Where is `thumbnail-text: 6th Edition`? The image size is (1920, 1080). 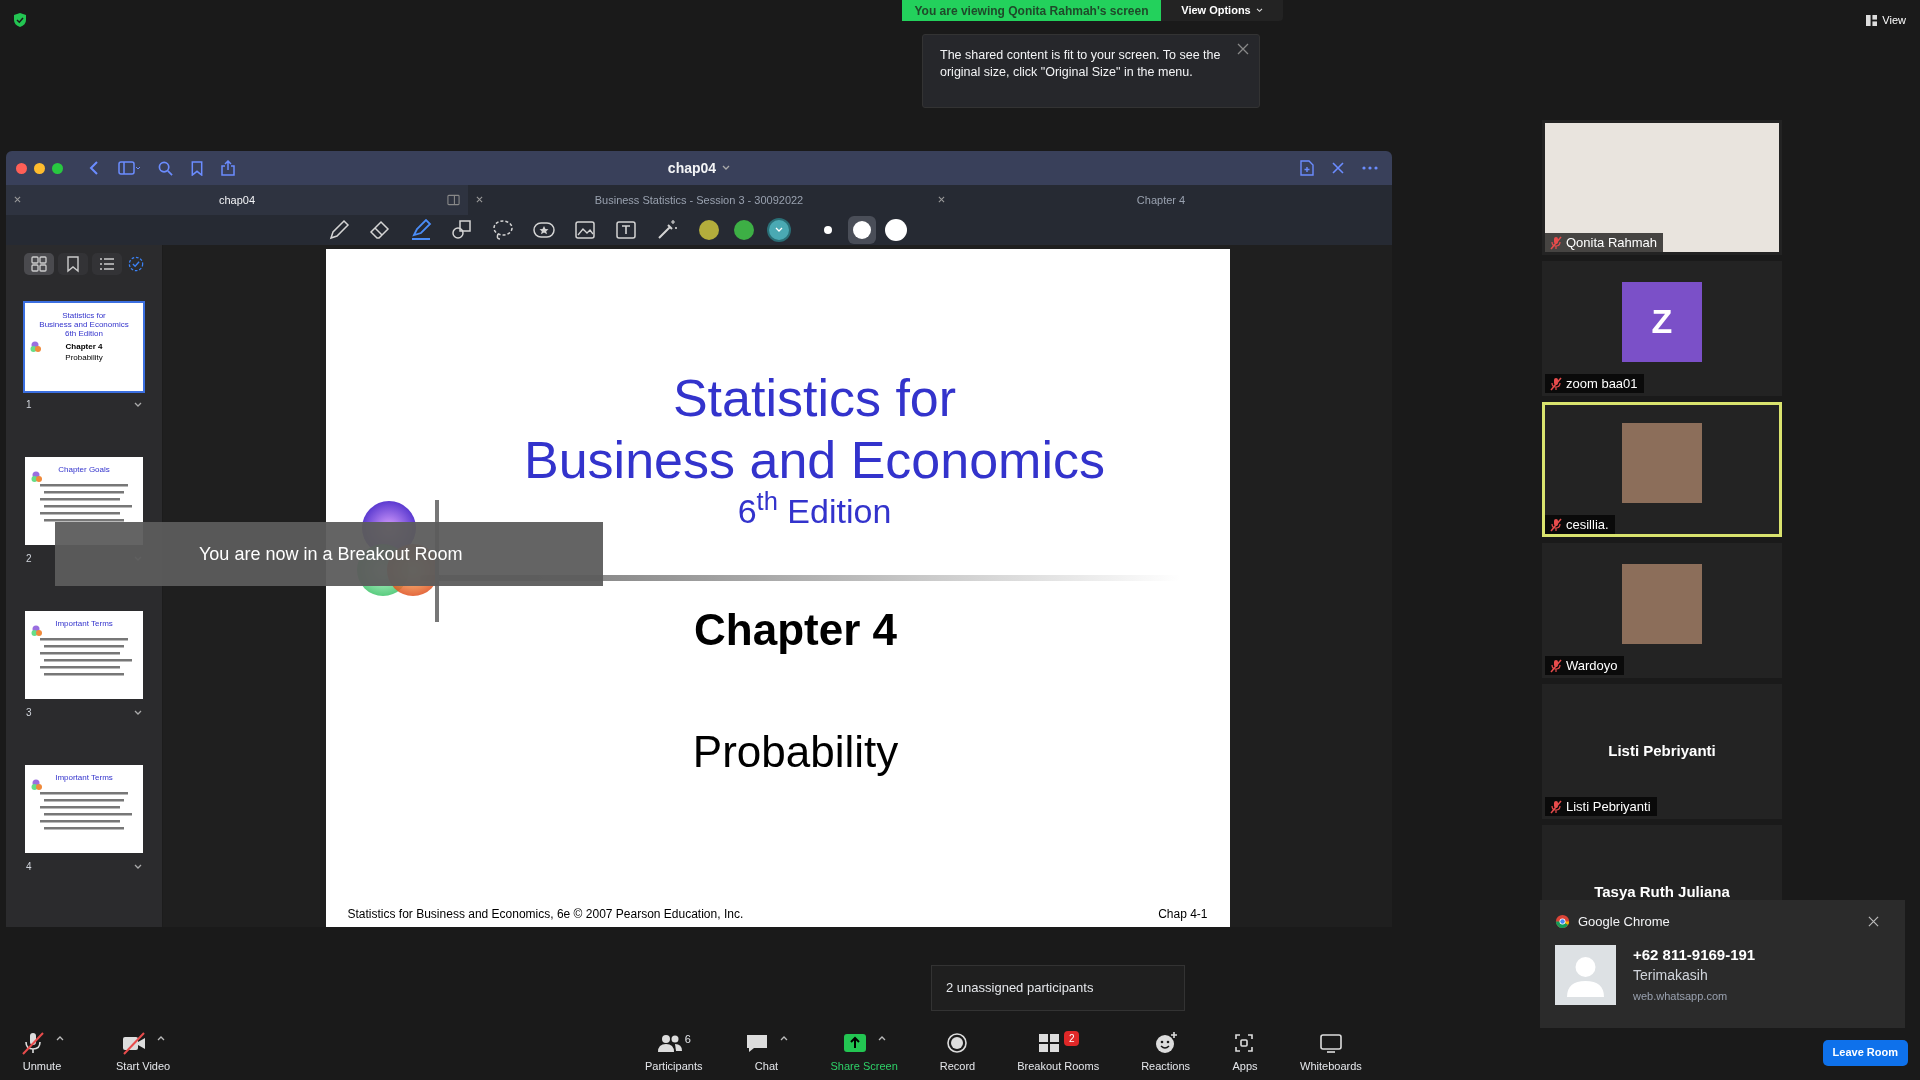
thumbnail-text: 6th Edition is located at coordinates (84, 333).